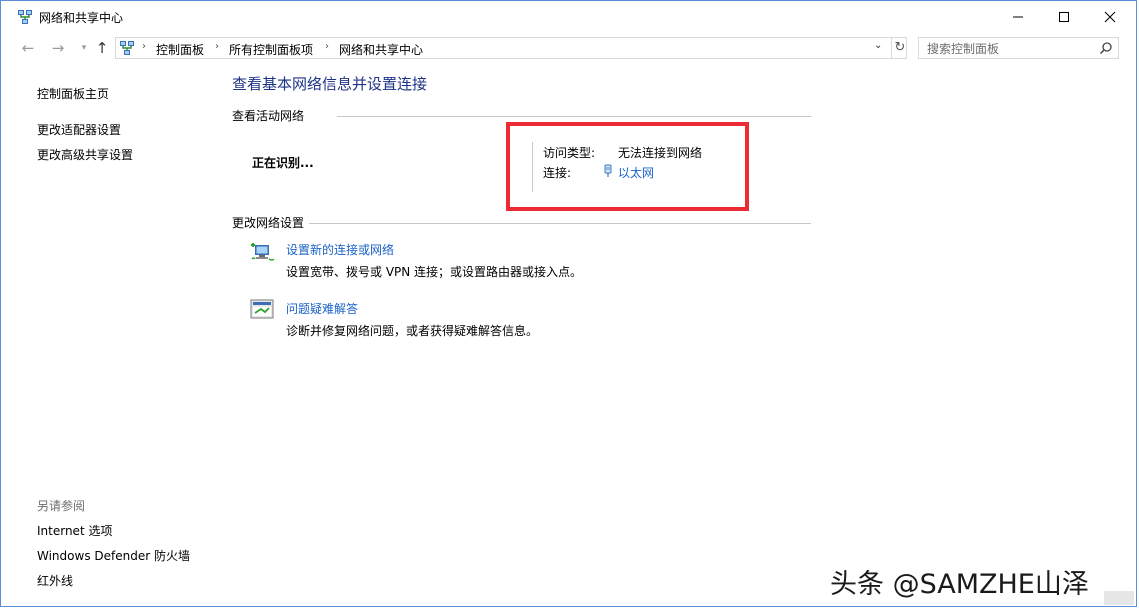  I want to click on troubleshoot-desc: 诊断并修复网络问题，或者获得疑难解答信息。, so click(412, 331).